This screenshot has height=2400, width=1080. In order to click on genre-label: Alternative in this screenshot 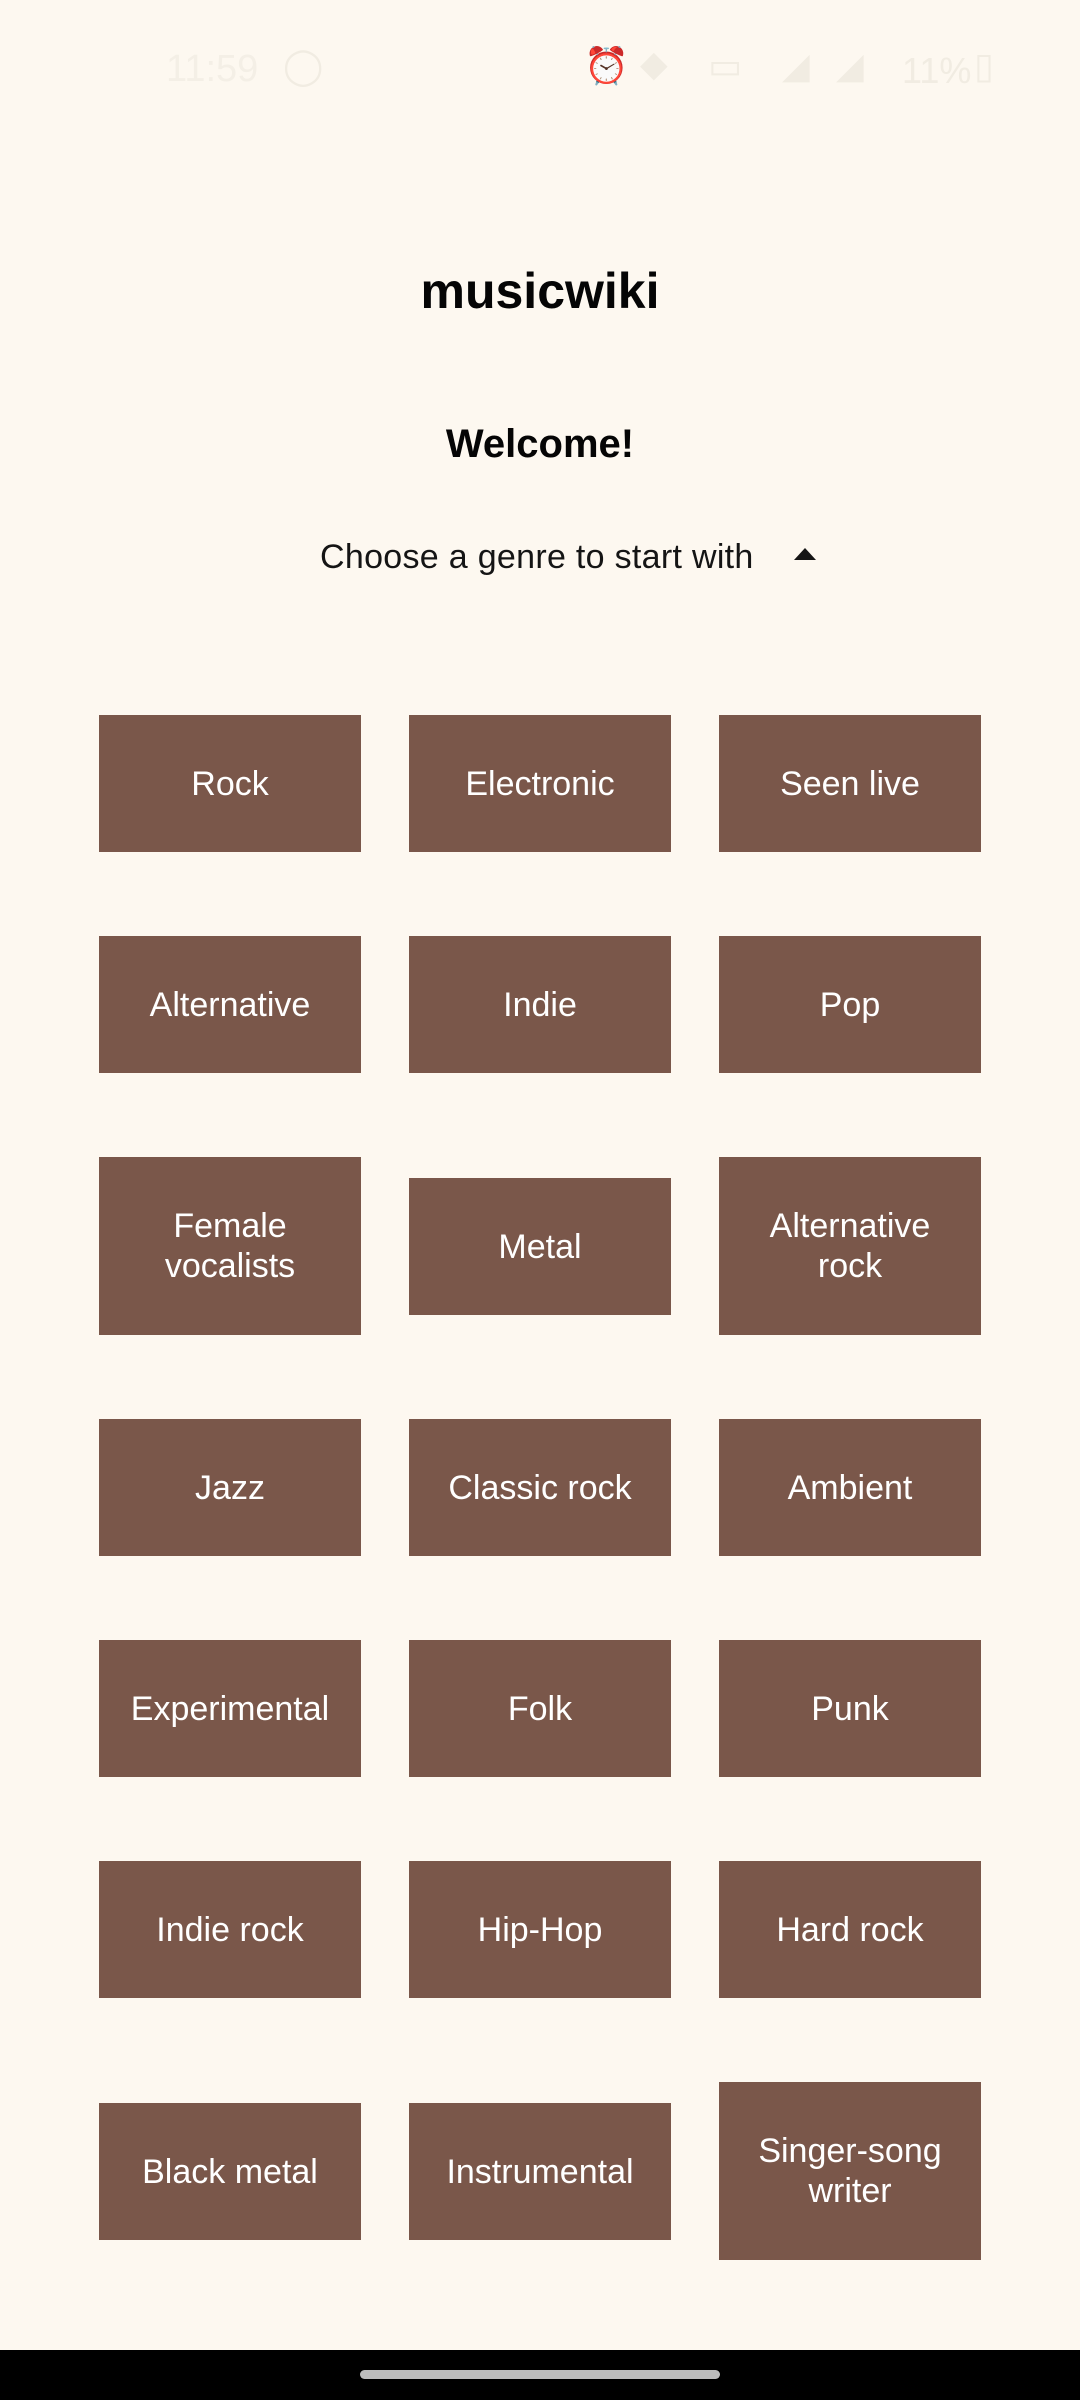, I will do `click(230, 1004)`.